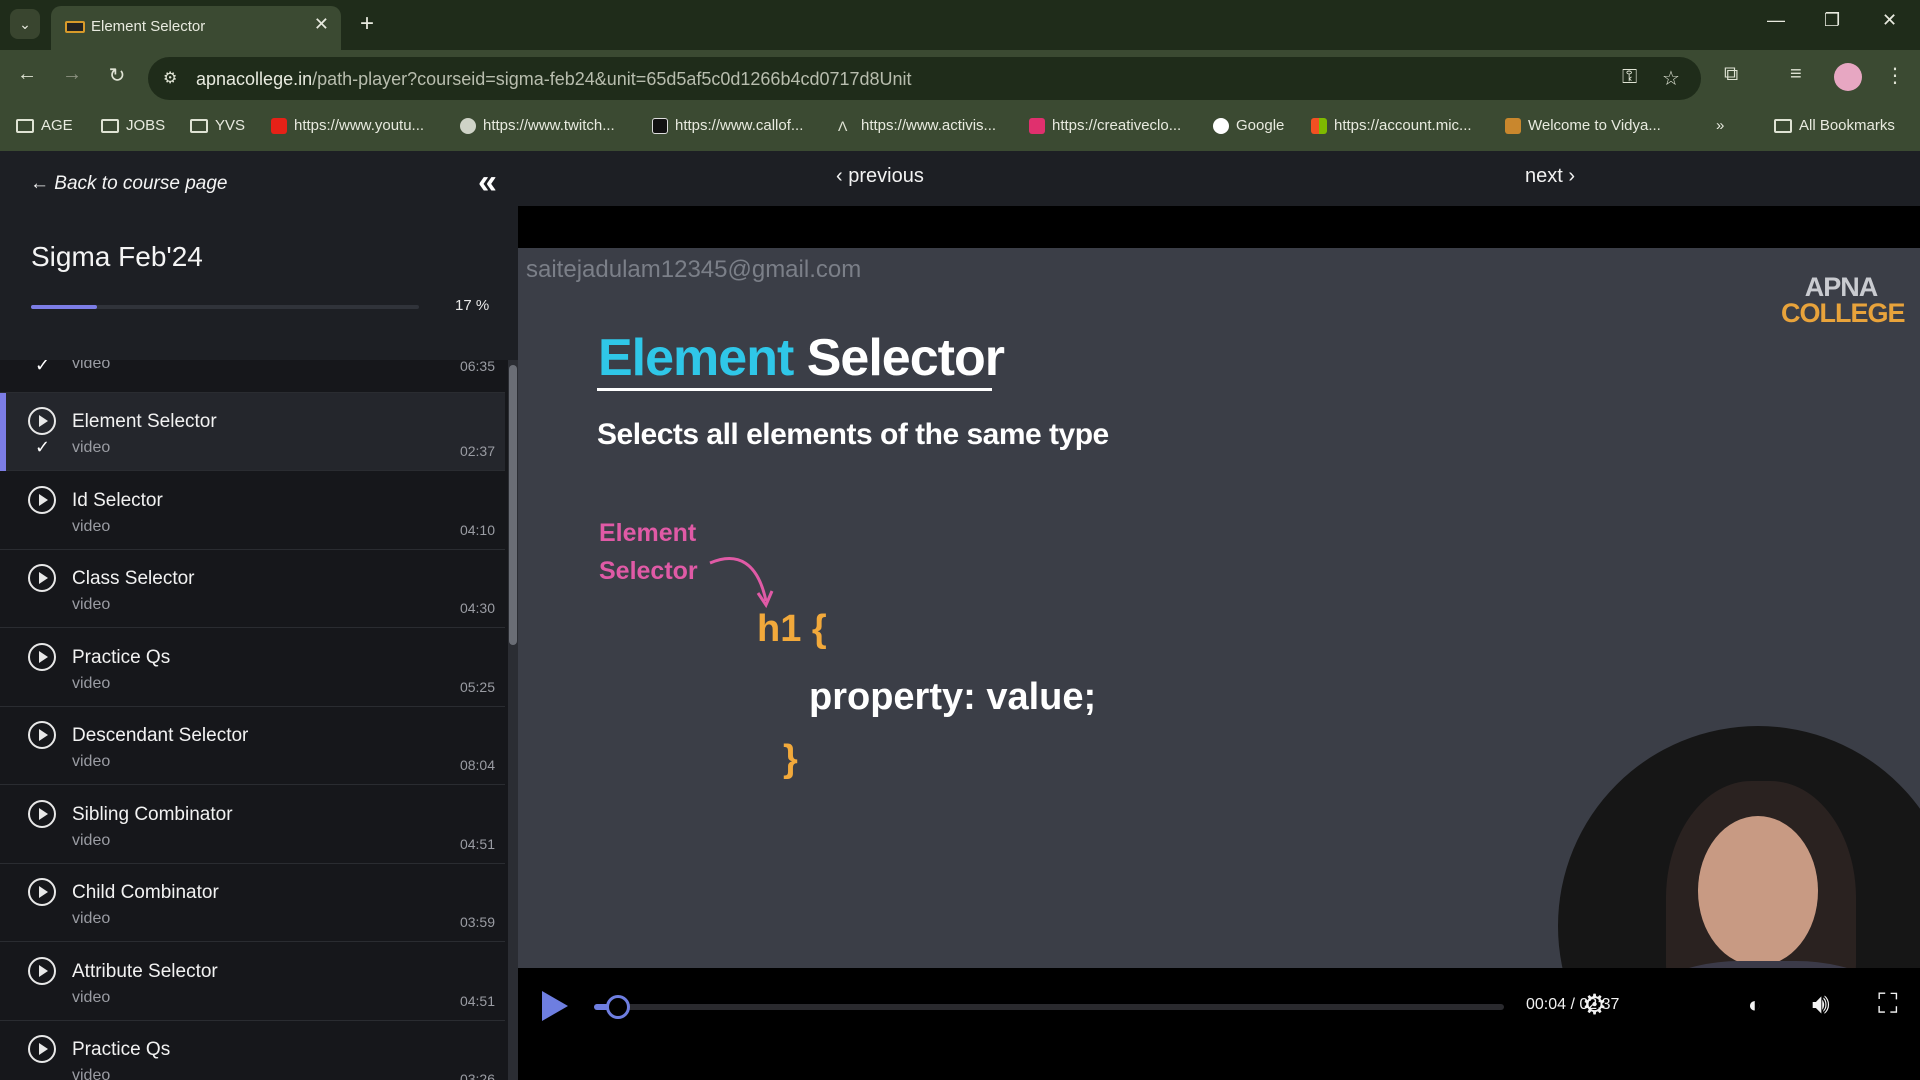 The height and width of the screenshot is (1080, 1920). Describe the element at coordinates (1848, 77) in the screenshot. I see `profile-avatar` at that location.